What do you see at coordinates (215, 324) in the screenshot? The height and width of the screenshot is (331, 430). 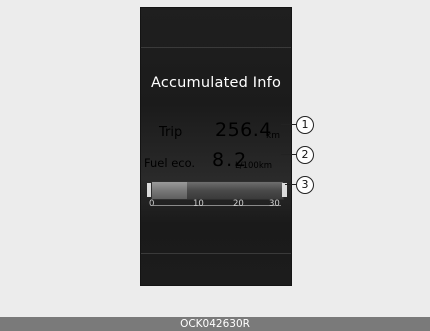 I see `figure-code: OCK042630R` at bounding box center [215, 324].